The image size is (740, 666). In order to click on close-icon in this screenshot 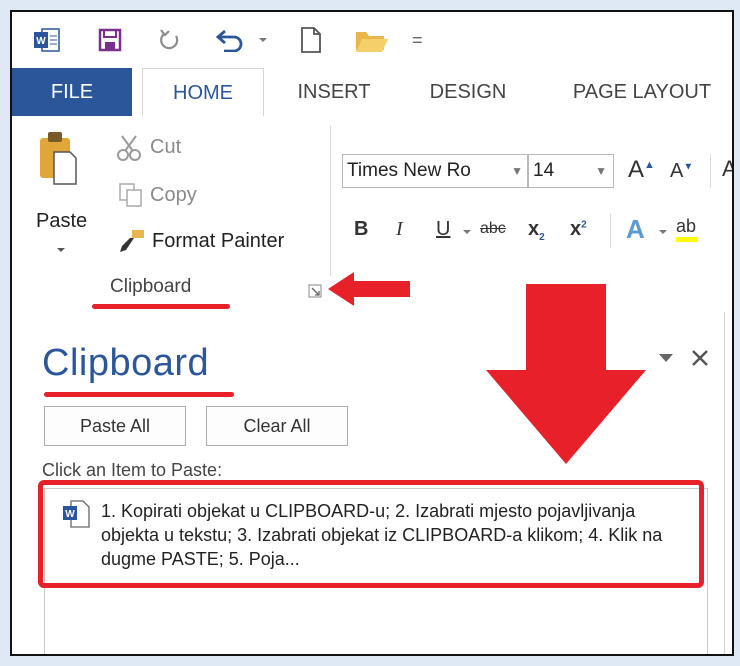, I will do `click(700, 358)`.